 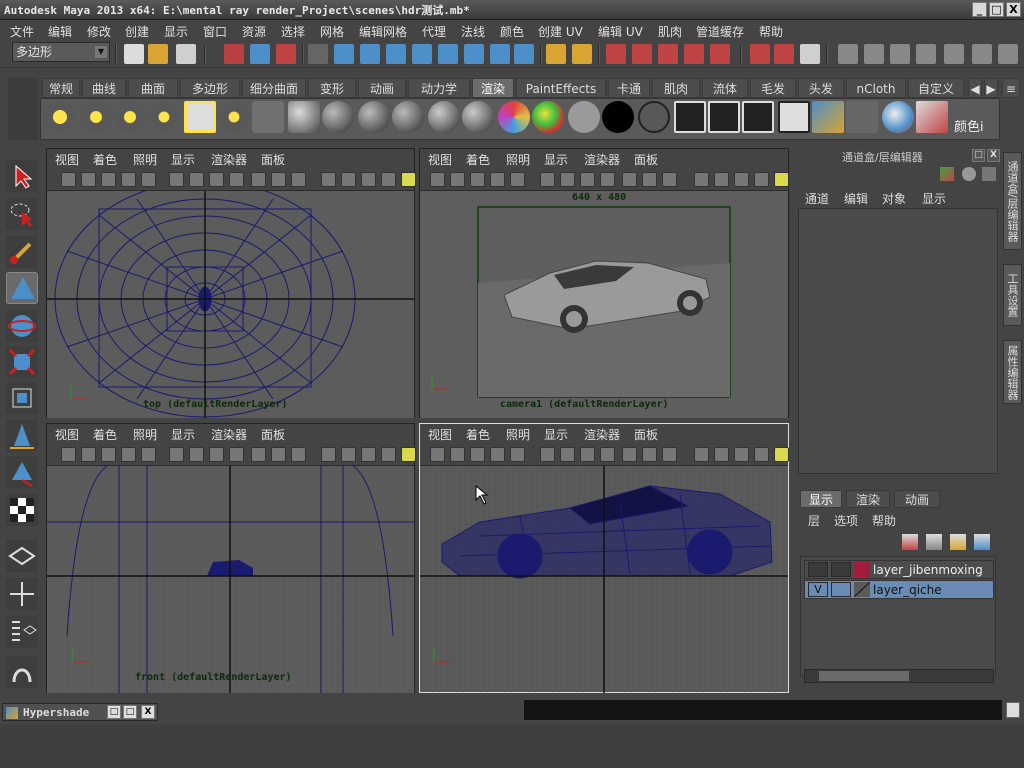 I want to click on snap-plane-icon, so click(x=694, y=54).